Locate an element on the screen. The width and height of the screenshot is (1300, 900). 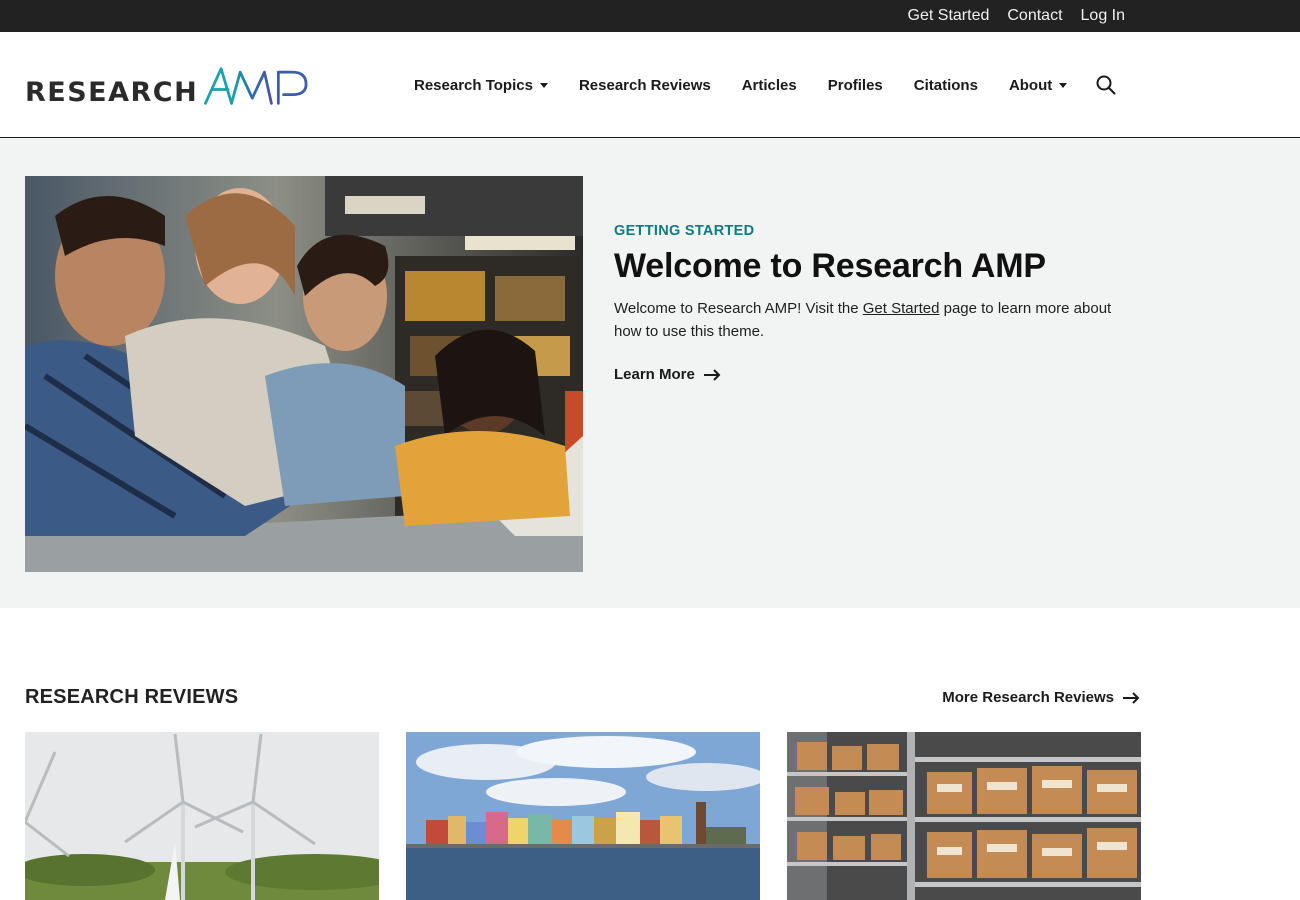
hero-title: Welcome to Research AMP is located at coordinates (830, 266).